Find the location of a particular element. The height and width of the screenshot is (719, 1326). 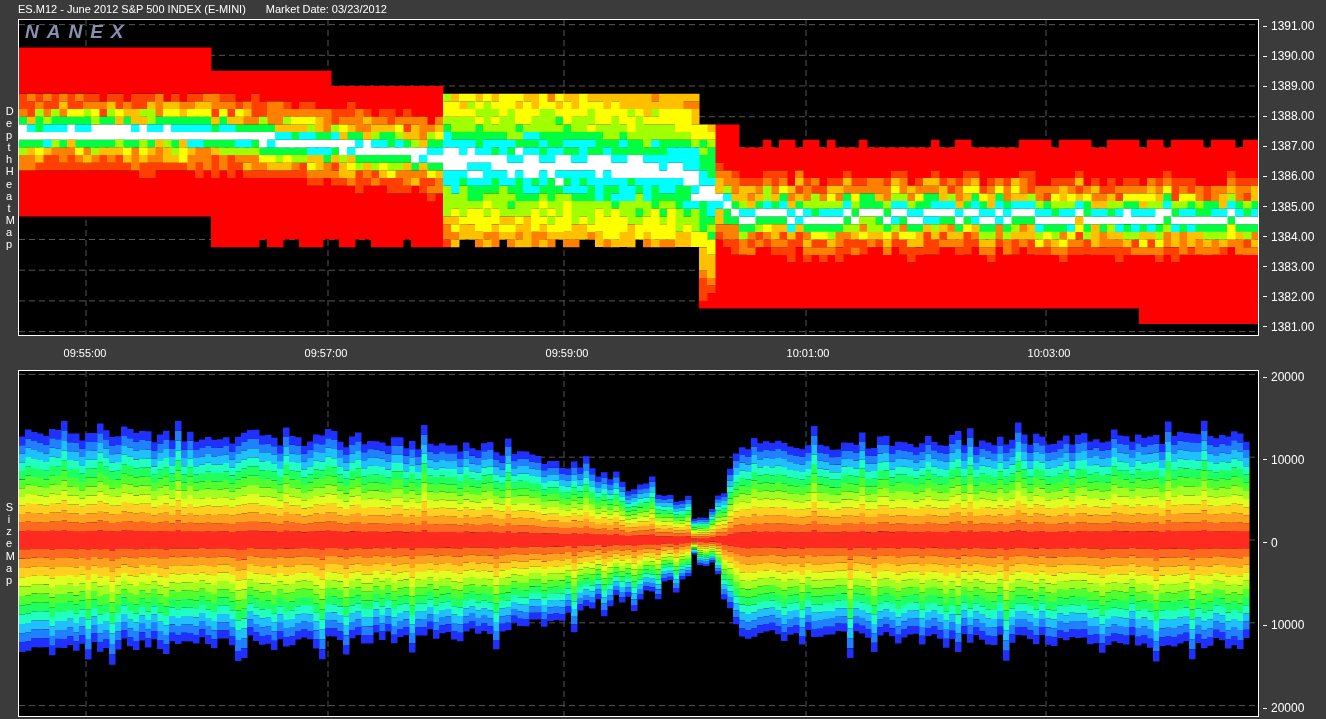

window-title: ES.M12 - June 2012 S&P 500 INDEX (E-MINI) is located at coordinates (132, 9).